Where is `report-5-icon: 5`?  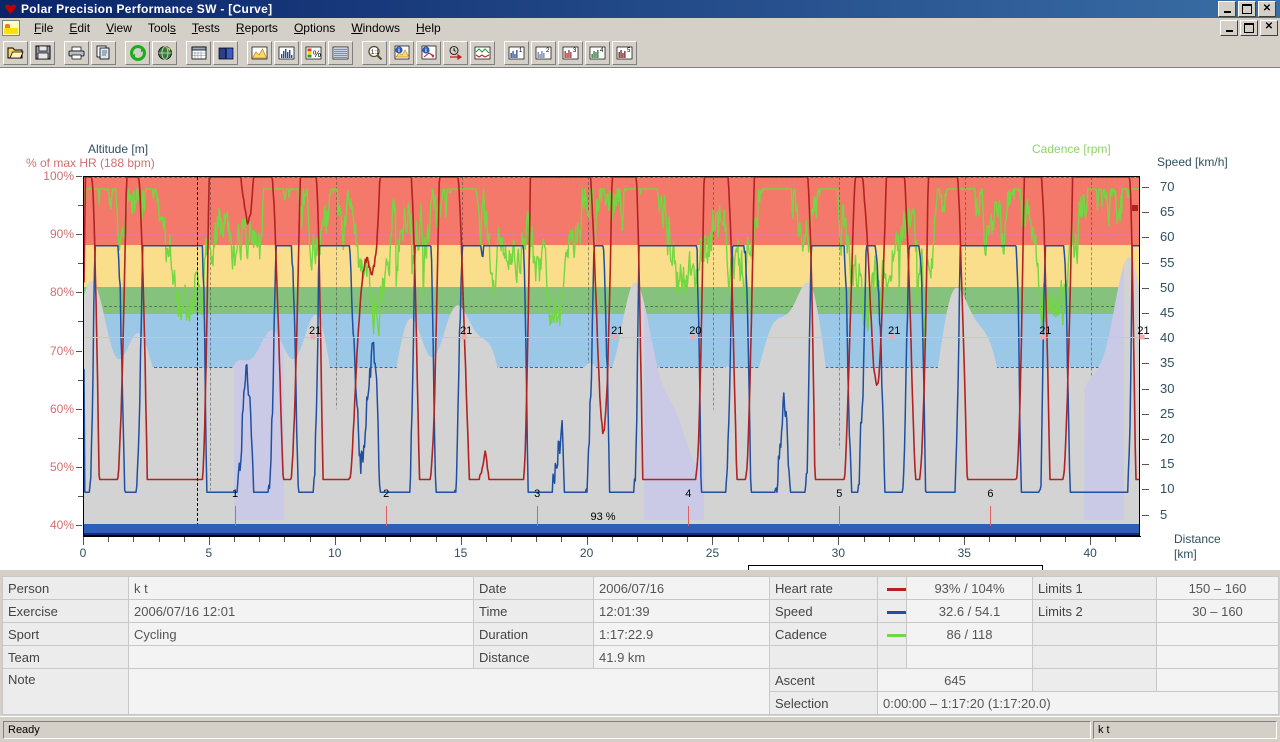
report-5-icon: 5 is located at coordinates (624, 52).